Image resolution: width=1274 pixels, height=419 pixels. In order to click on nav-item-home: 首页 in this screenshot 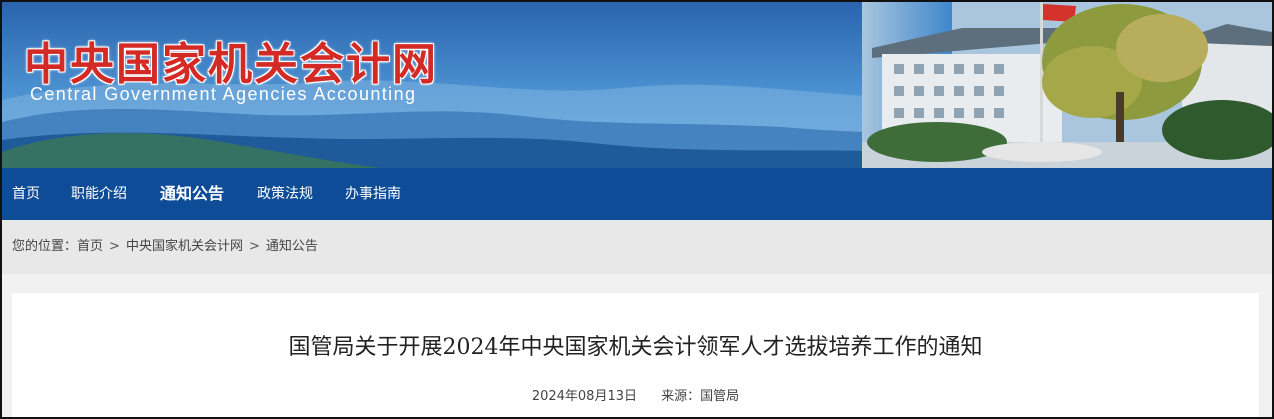, I will do `click(26, 194)`.